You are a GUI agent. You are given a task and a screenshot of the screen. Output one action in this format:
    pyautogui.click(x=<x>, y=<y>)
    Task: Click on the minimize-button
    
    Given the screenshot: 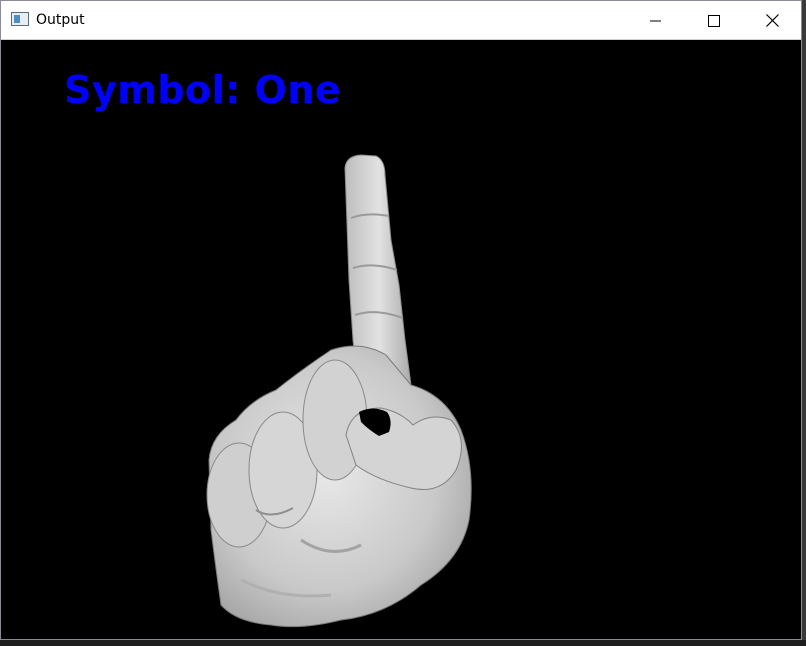 What is the action you would take?
    pyautogui.click(x=656, y=20)
    